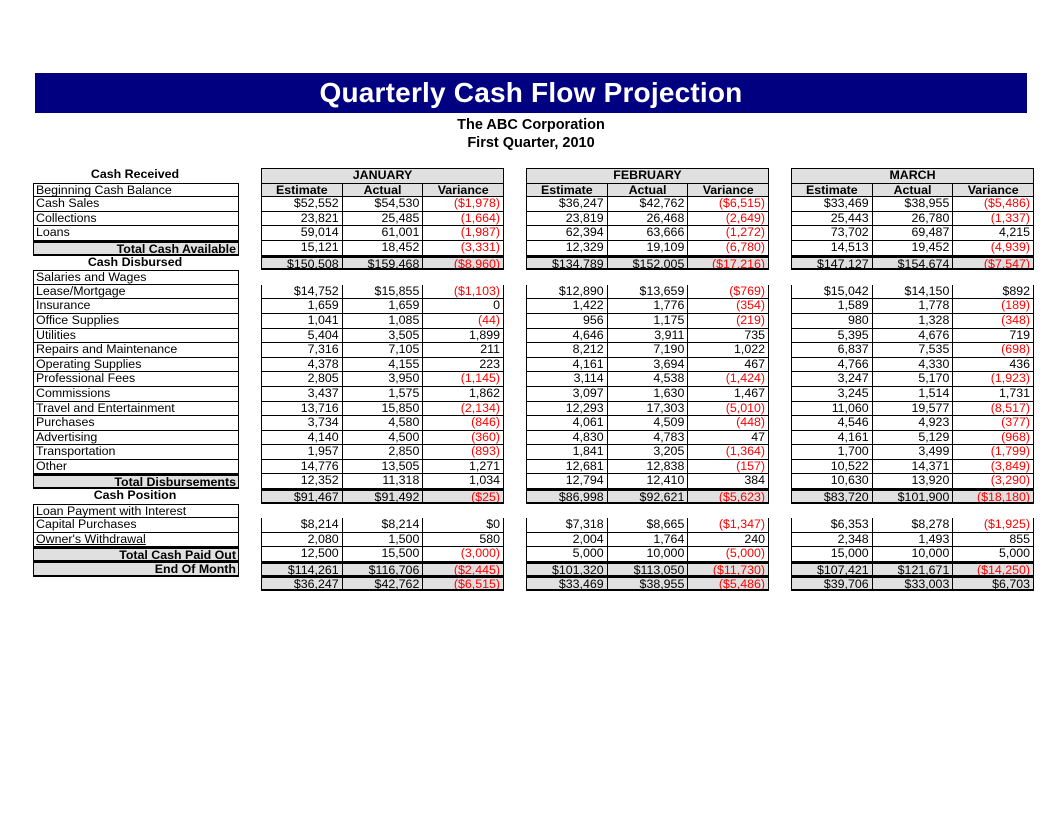  Describe the element at coordinates (729, 394) in the screenshot. I see `data-cell: 1,467` at that location.